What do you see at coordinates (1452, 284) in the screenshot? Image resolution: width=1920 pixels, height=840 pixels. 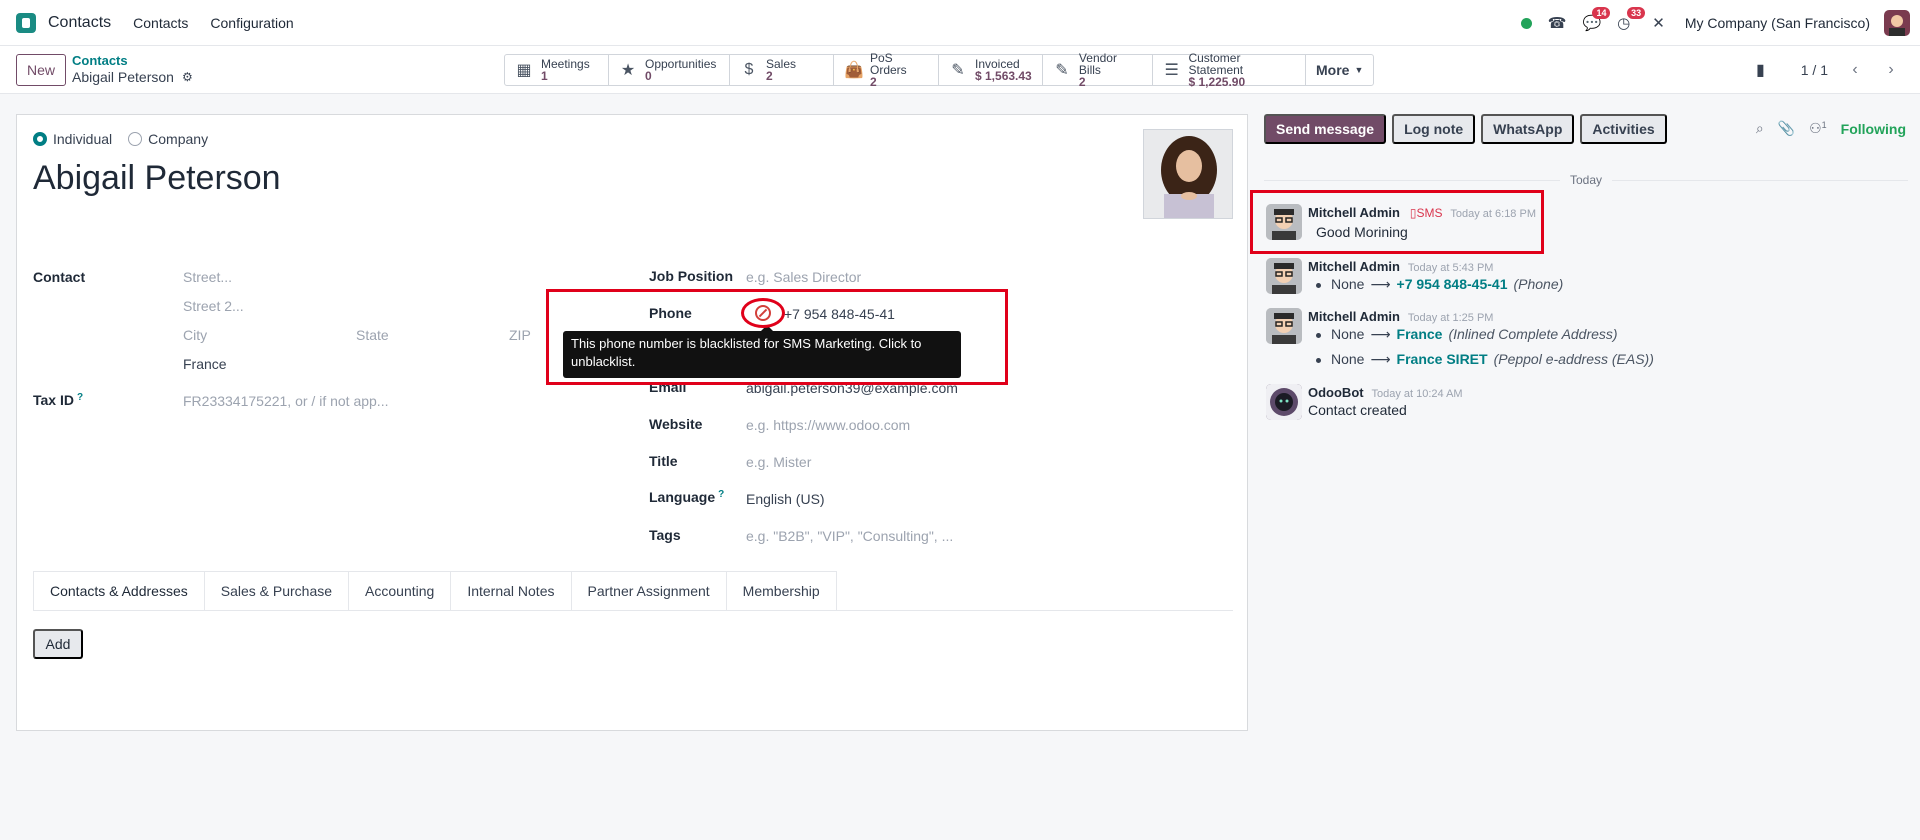 I see `new-value: +7 954 848-45-41` at bounding box center [1452, 284].